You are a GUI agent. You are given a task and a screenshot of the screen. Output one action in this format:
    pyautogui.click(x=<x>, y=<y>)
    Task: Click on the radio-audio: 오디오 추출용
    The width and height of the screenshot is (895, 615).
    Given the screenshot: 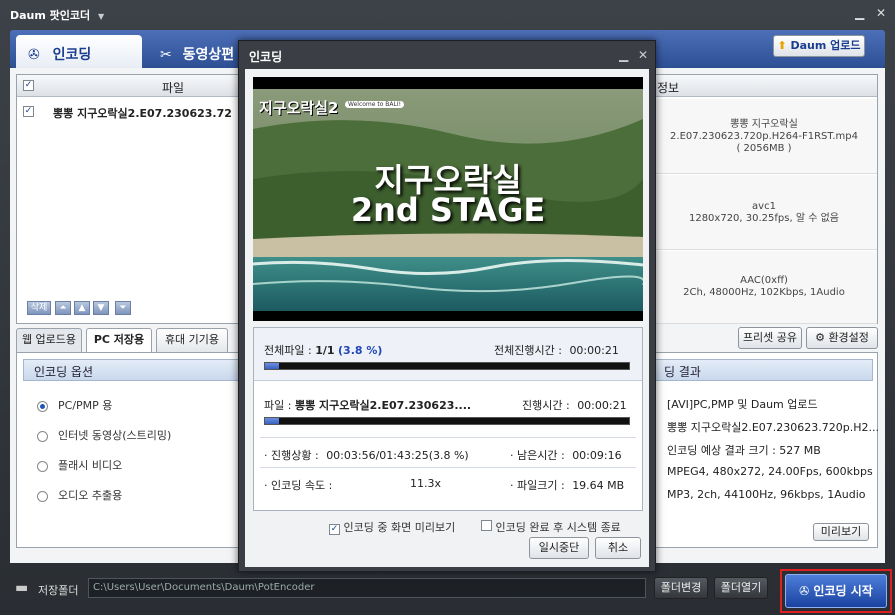 What is the action you would take?
    pyautogui.click(x=79, y=495)
    